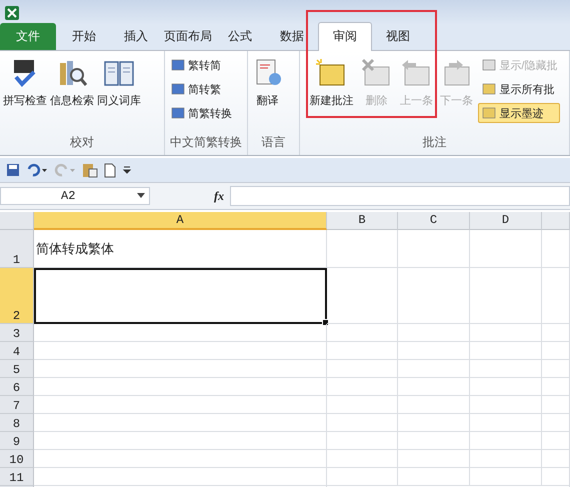 The width and height of the screenshot is (570, 487). Describe the element at coordinates (201, 113) in the screenshot. I see `ribbon-button: 简繁转换` at that location.